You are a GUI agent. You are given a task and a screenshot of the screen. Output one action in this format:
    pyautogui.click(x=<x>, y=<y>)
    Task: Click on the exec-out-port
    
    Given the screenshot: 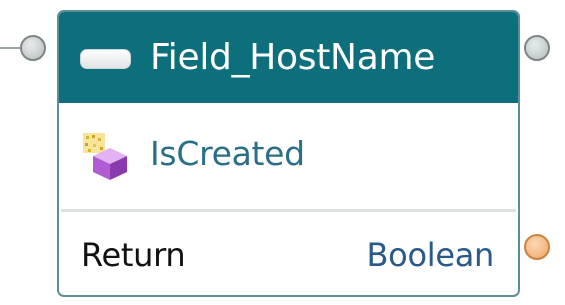 What is the action you would take?
    pyautogui.click(x=537, y=48)
    